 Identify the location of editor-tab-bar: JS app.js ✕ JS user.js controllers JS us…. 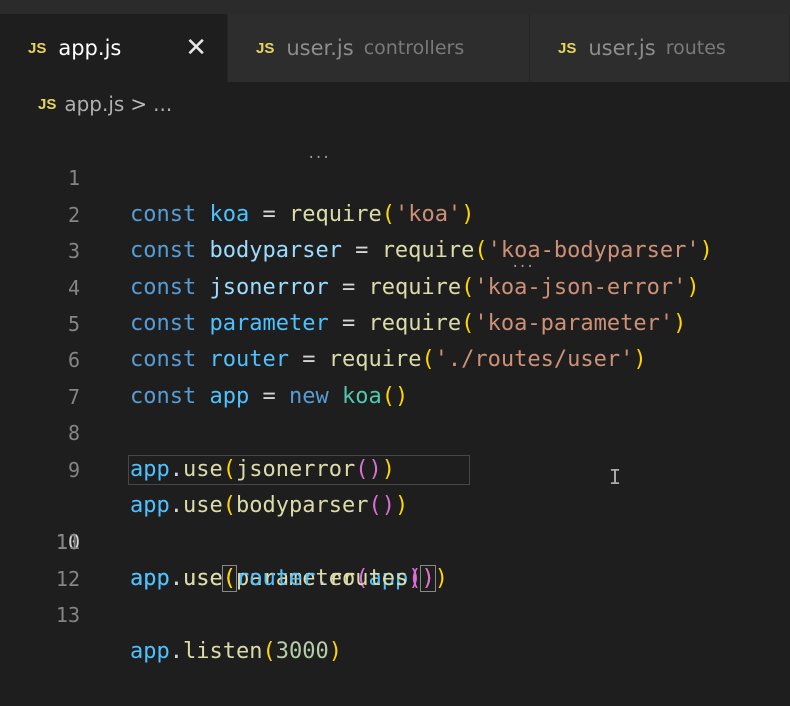
(395, 48).